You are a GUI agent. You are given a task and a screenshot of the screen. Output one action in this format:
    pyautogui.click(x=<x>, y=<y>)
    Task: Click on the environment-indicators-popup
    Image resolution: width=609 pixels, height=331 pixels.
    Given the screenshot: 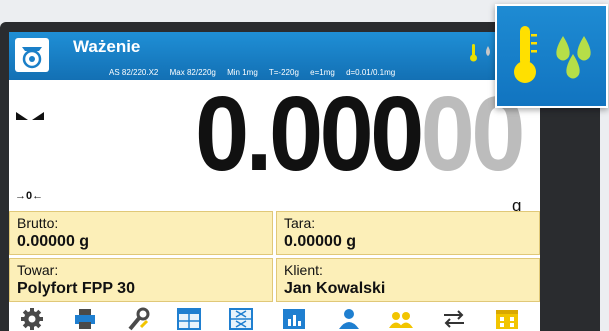 What is the action you would take?
    pyautogui.click(x=551, y=56)
    